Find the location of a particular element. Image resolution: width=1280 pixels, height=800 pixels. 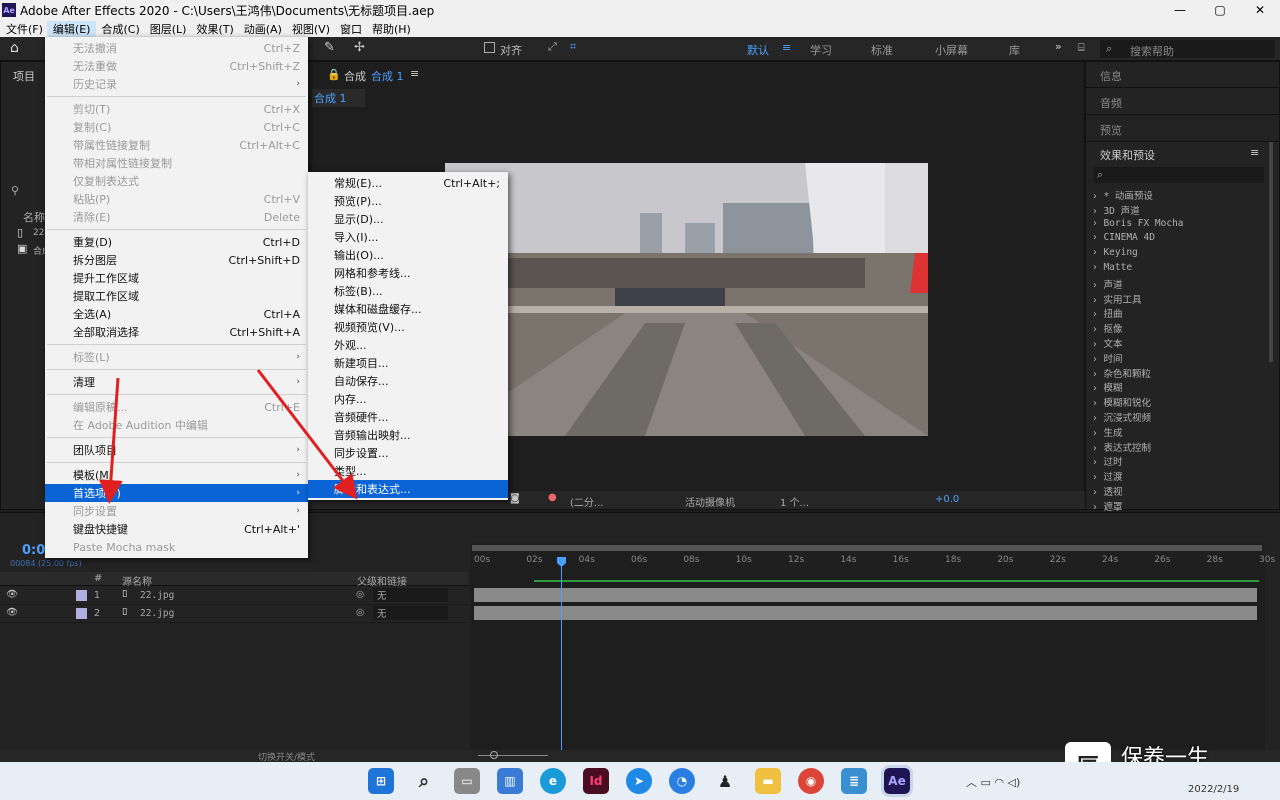

layer-row: 👁 1 ▯ 22.jpg ◎ 无 is located at coordinates (234, 596).